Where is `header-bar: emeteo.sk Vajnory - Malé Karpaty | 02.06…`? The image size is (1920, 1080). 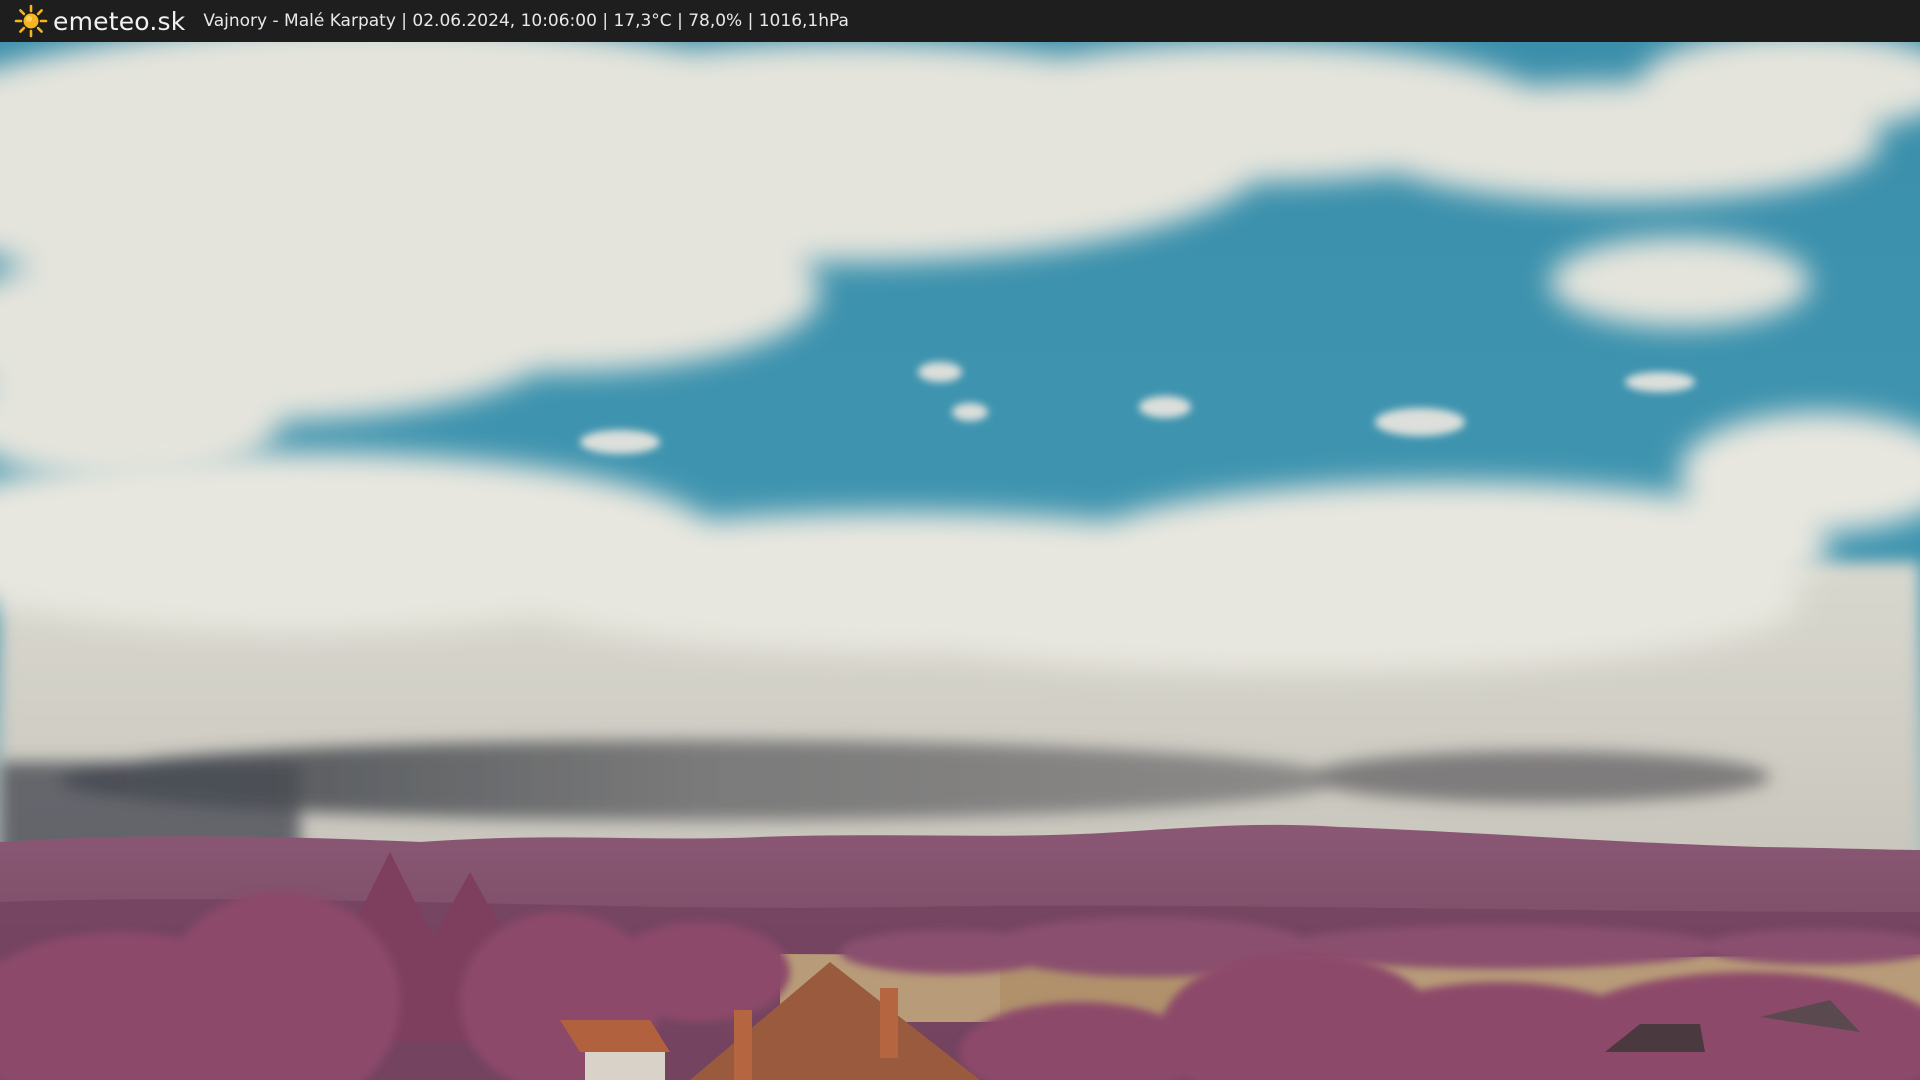 header-bar: emeteo.sk Vajnory - Malé Karpaty | 02.06… is located at coordinates (960, 21).